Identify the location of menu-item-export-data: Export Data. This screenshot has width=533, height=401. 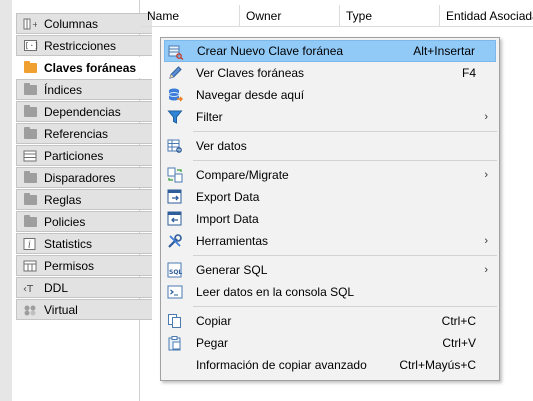
(330, 197).